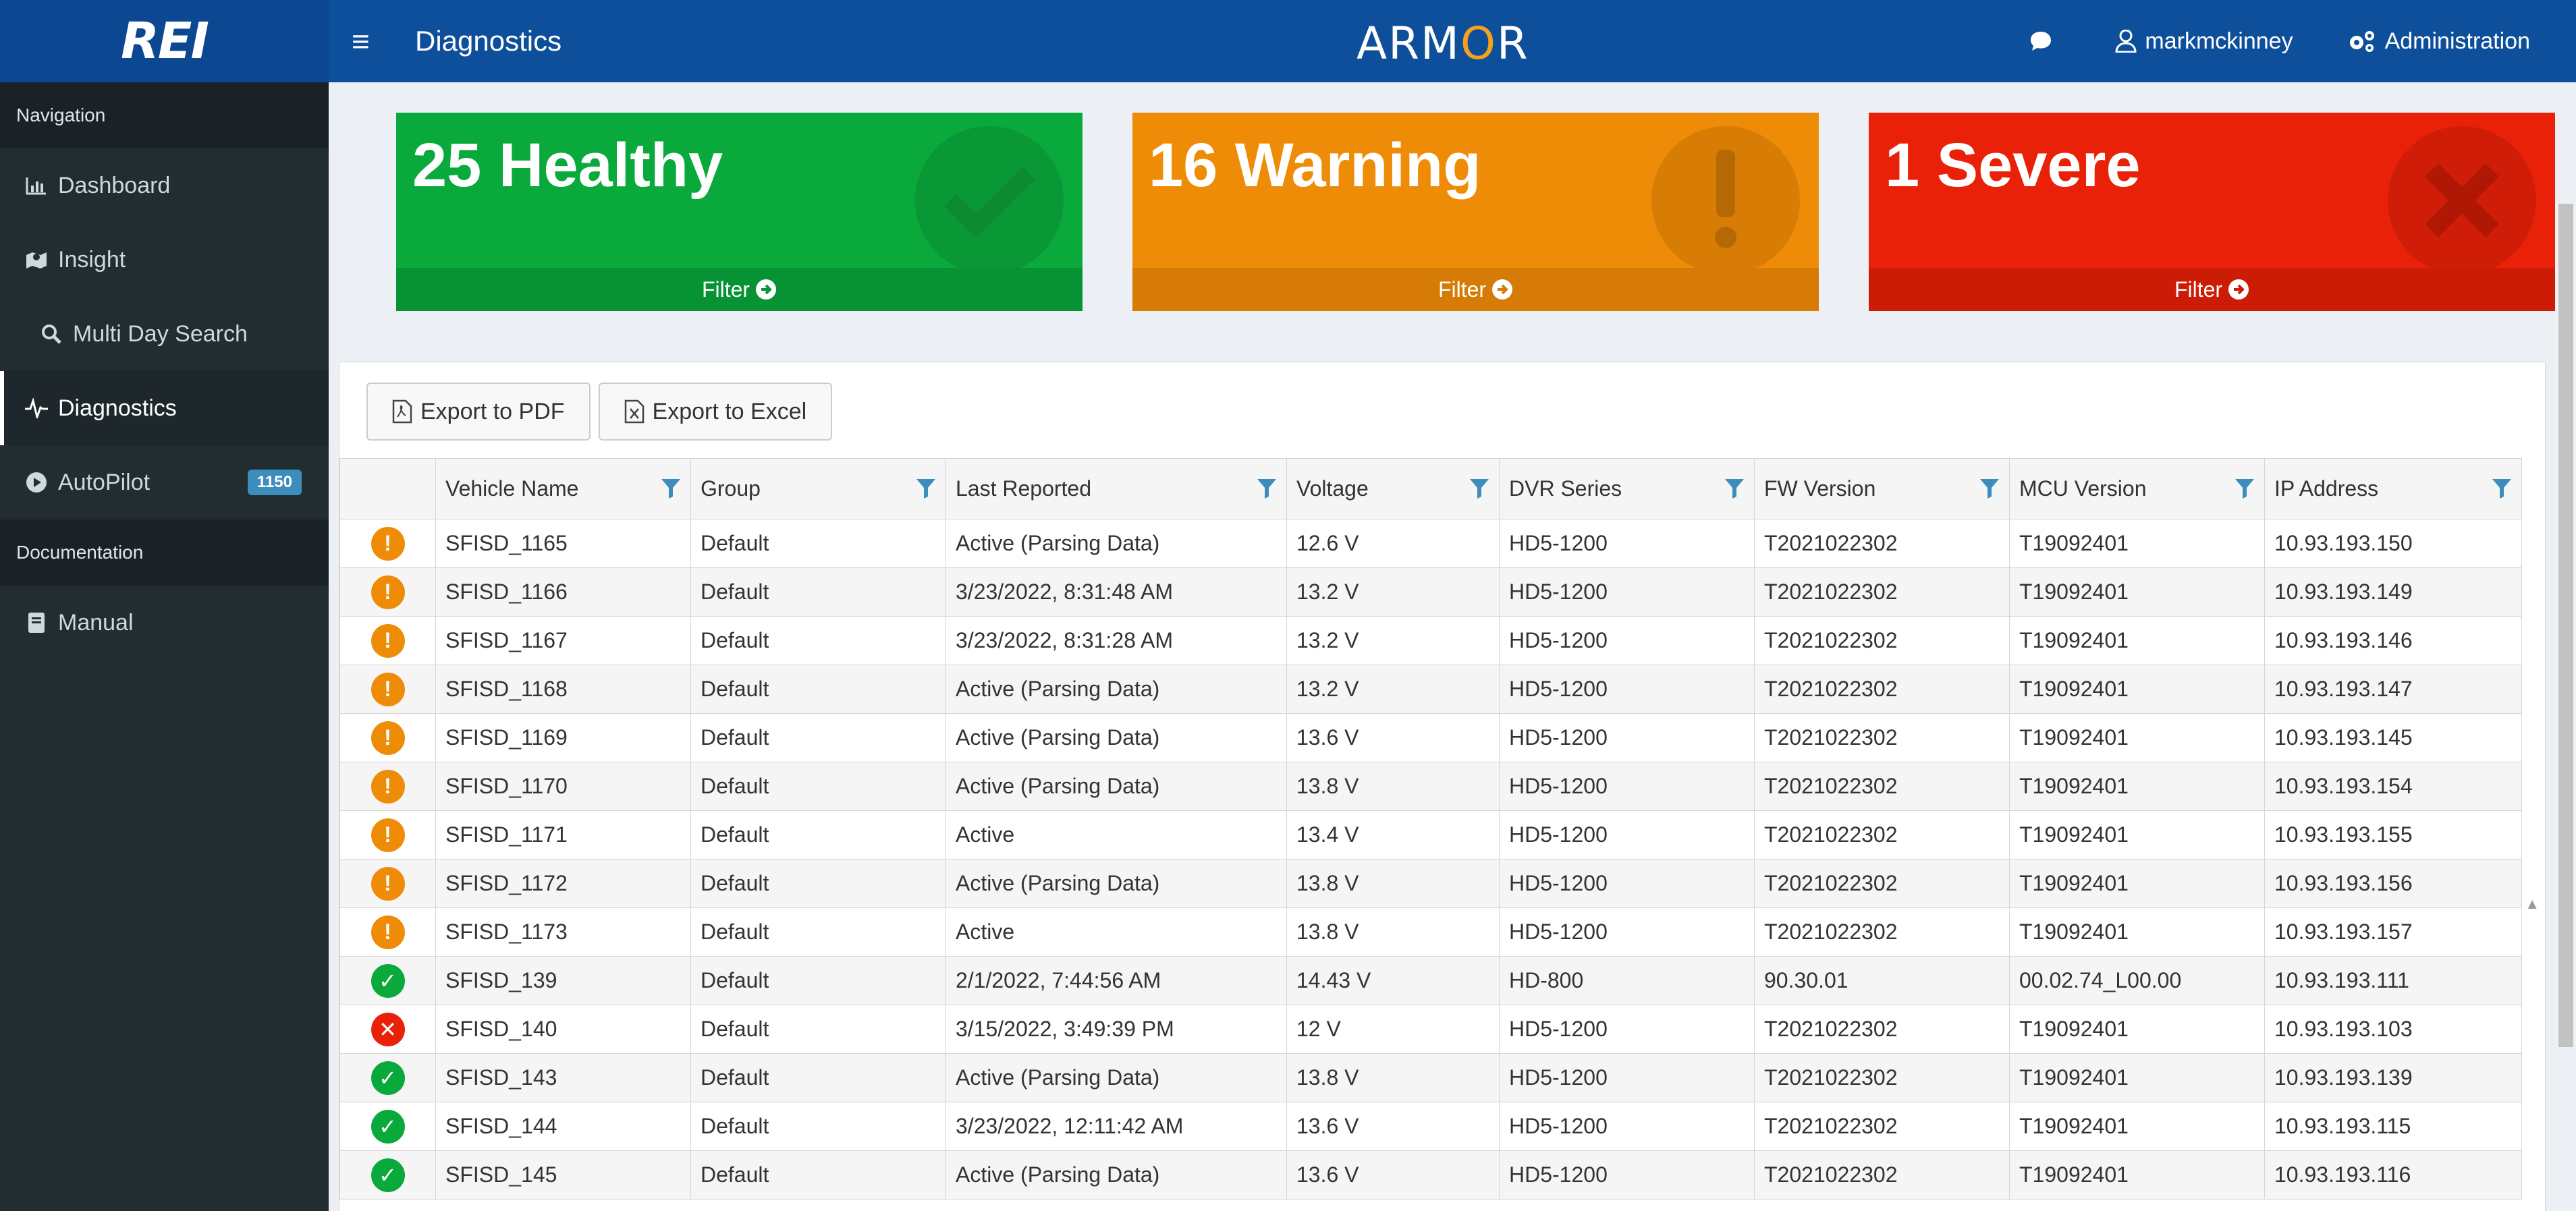  I want to click on logo: REI, so click(164, 41).